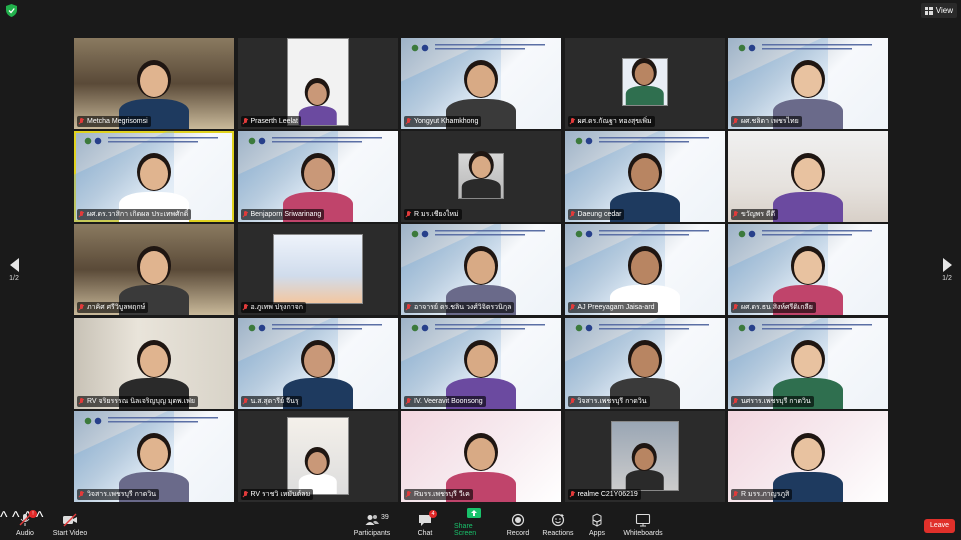  I want to click on participant-name-text: Daeung cedar, so click(599, 215).